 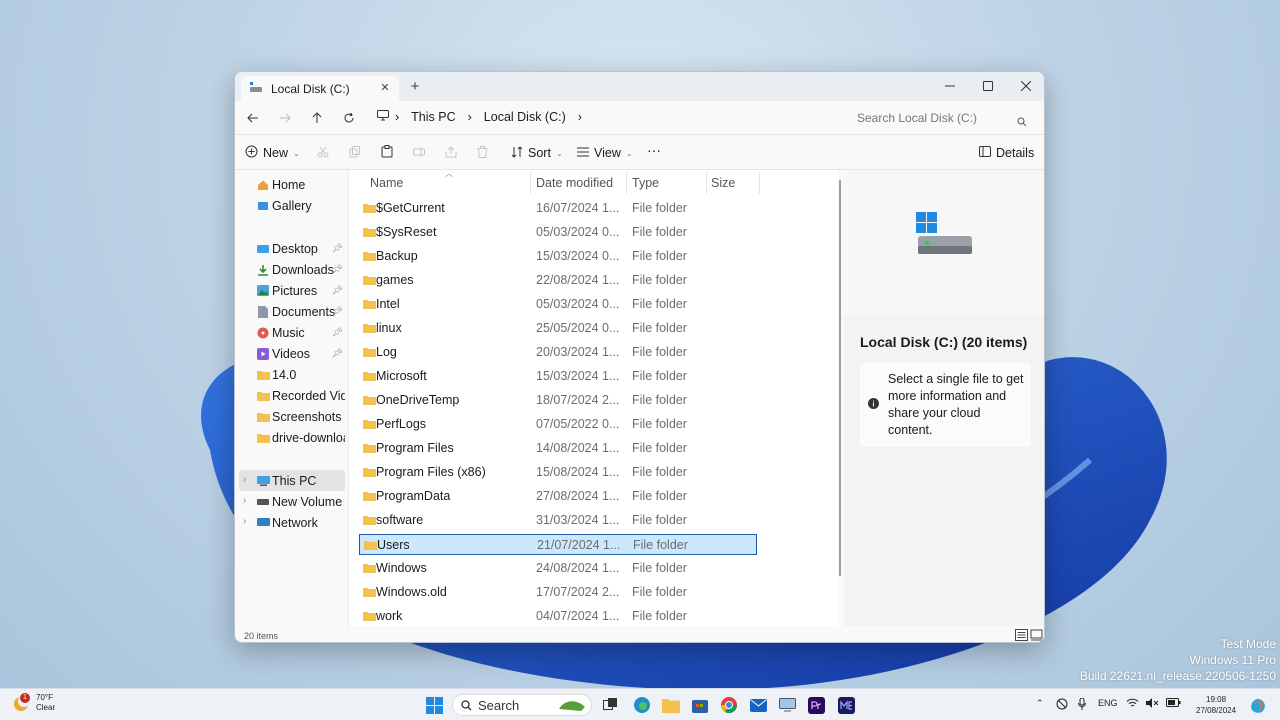 What do you see at coordinates (285, 118) in the screenshot?
I see `forward-button` at bounding box center [285, 118].